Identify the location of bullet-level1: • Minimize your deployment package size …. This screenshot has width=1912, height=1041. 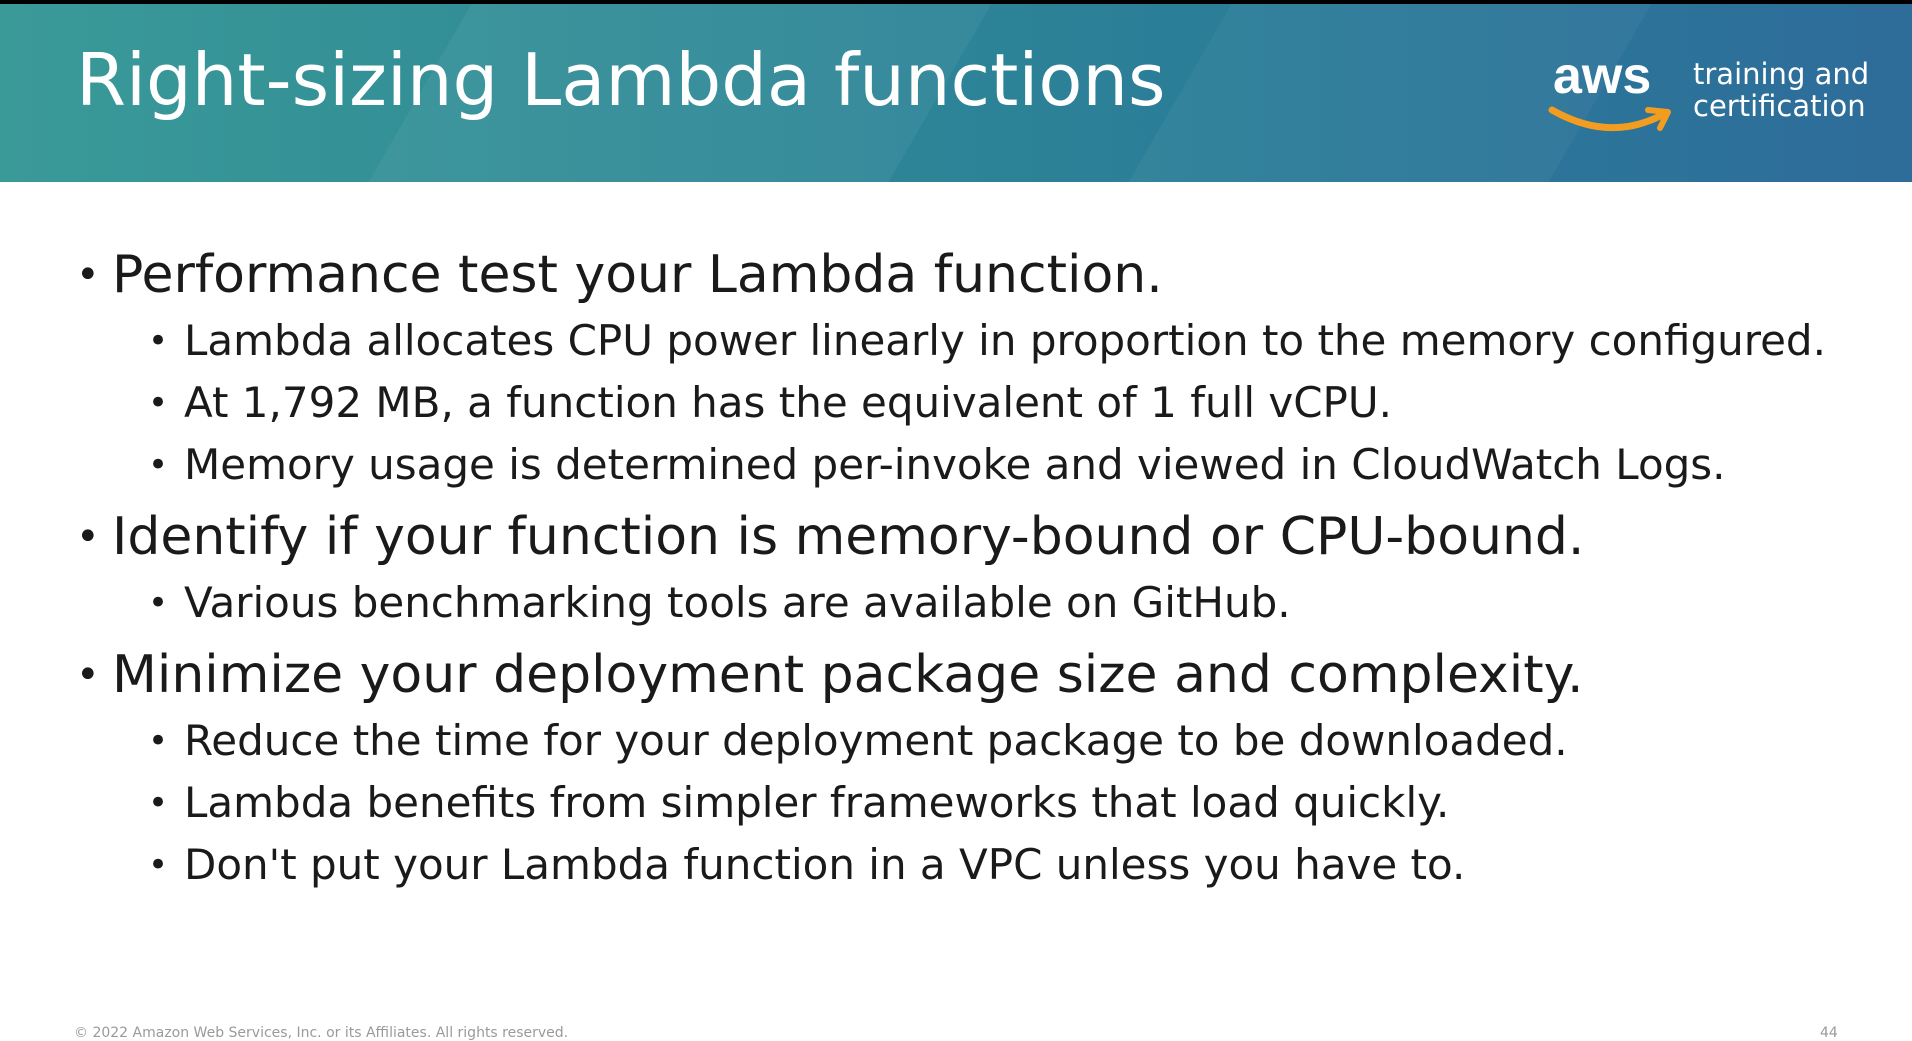
(956, 675).